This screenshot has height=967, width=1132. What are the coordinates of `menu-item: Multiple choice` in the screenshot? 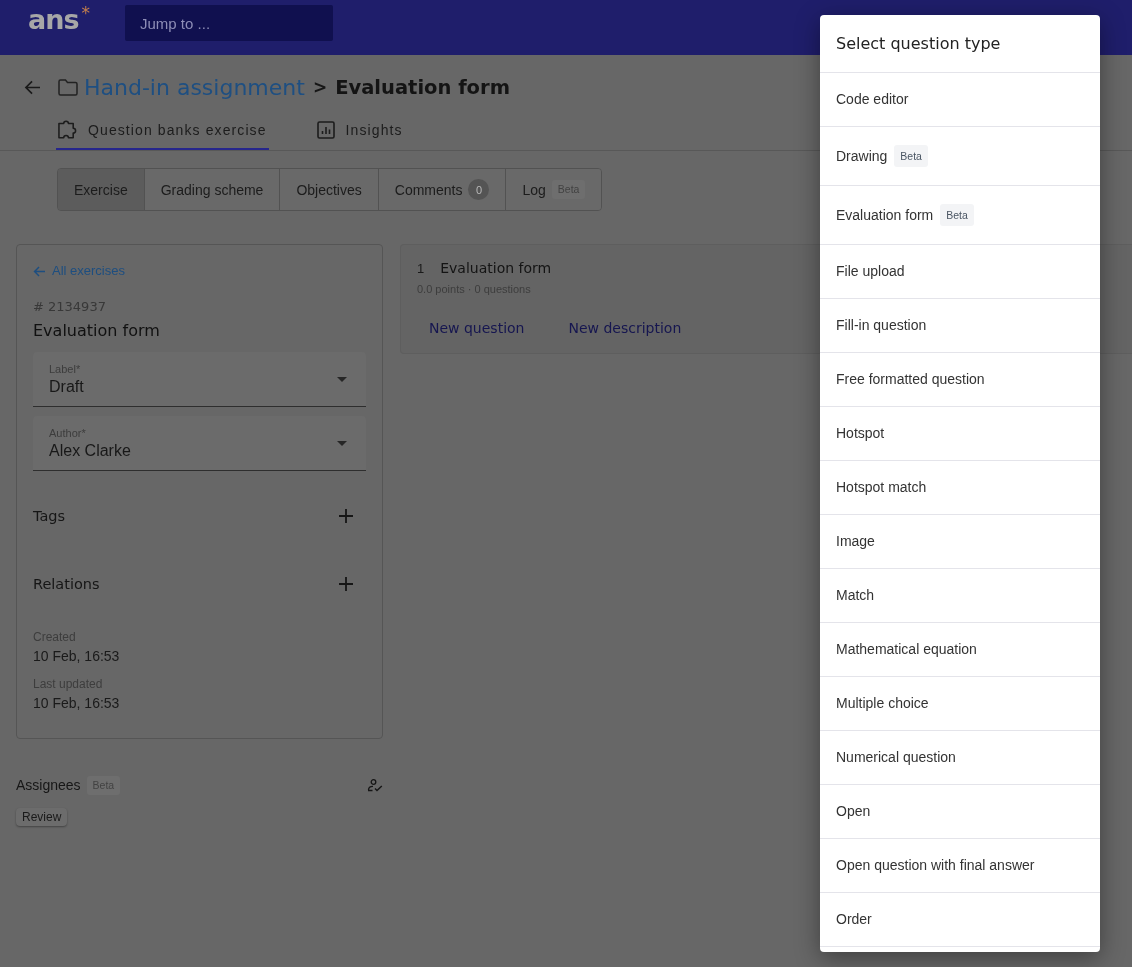 It's located at (960, 704).